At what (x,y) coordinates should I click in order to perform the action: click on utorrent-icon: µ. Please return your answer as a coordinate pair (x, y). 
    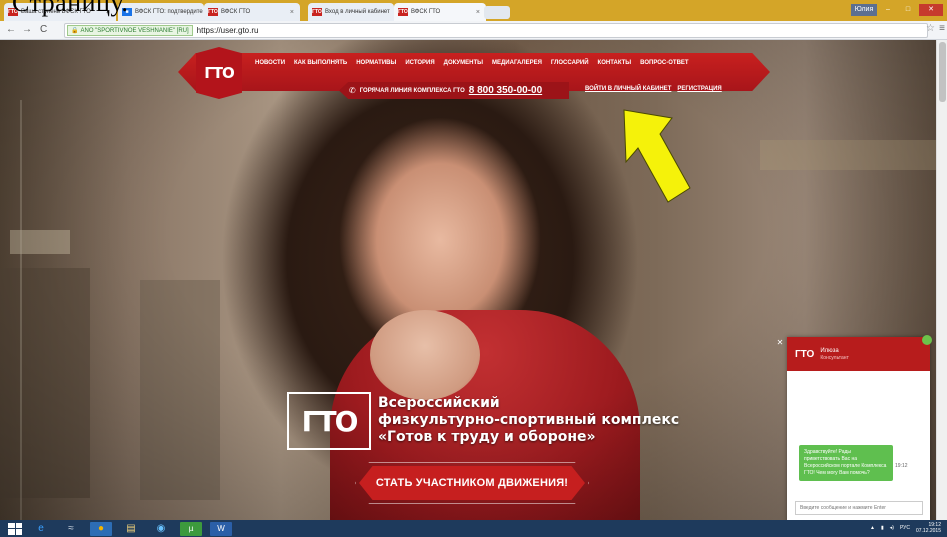
    Looking at the image, I should click on (191, 528).